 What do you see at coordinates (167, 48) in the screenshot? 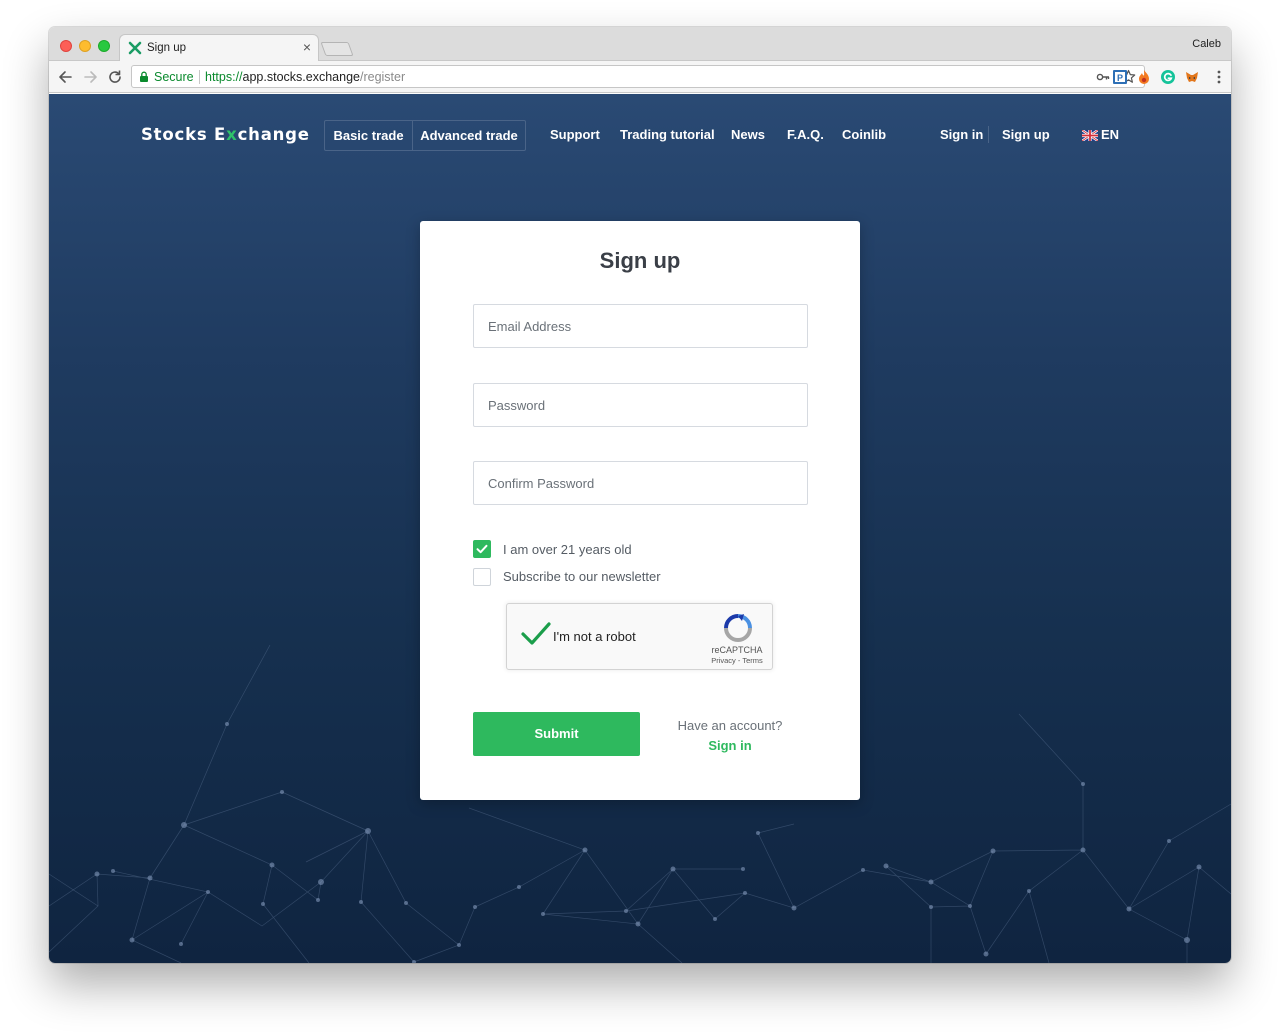
I see `tab-title: Sign up` at bounding box center [167, 48].